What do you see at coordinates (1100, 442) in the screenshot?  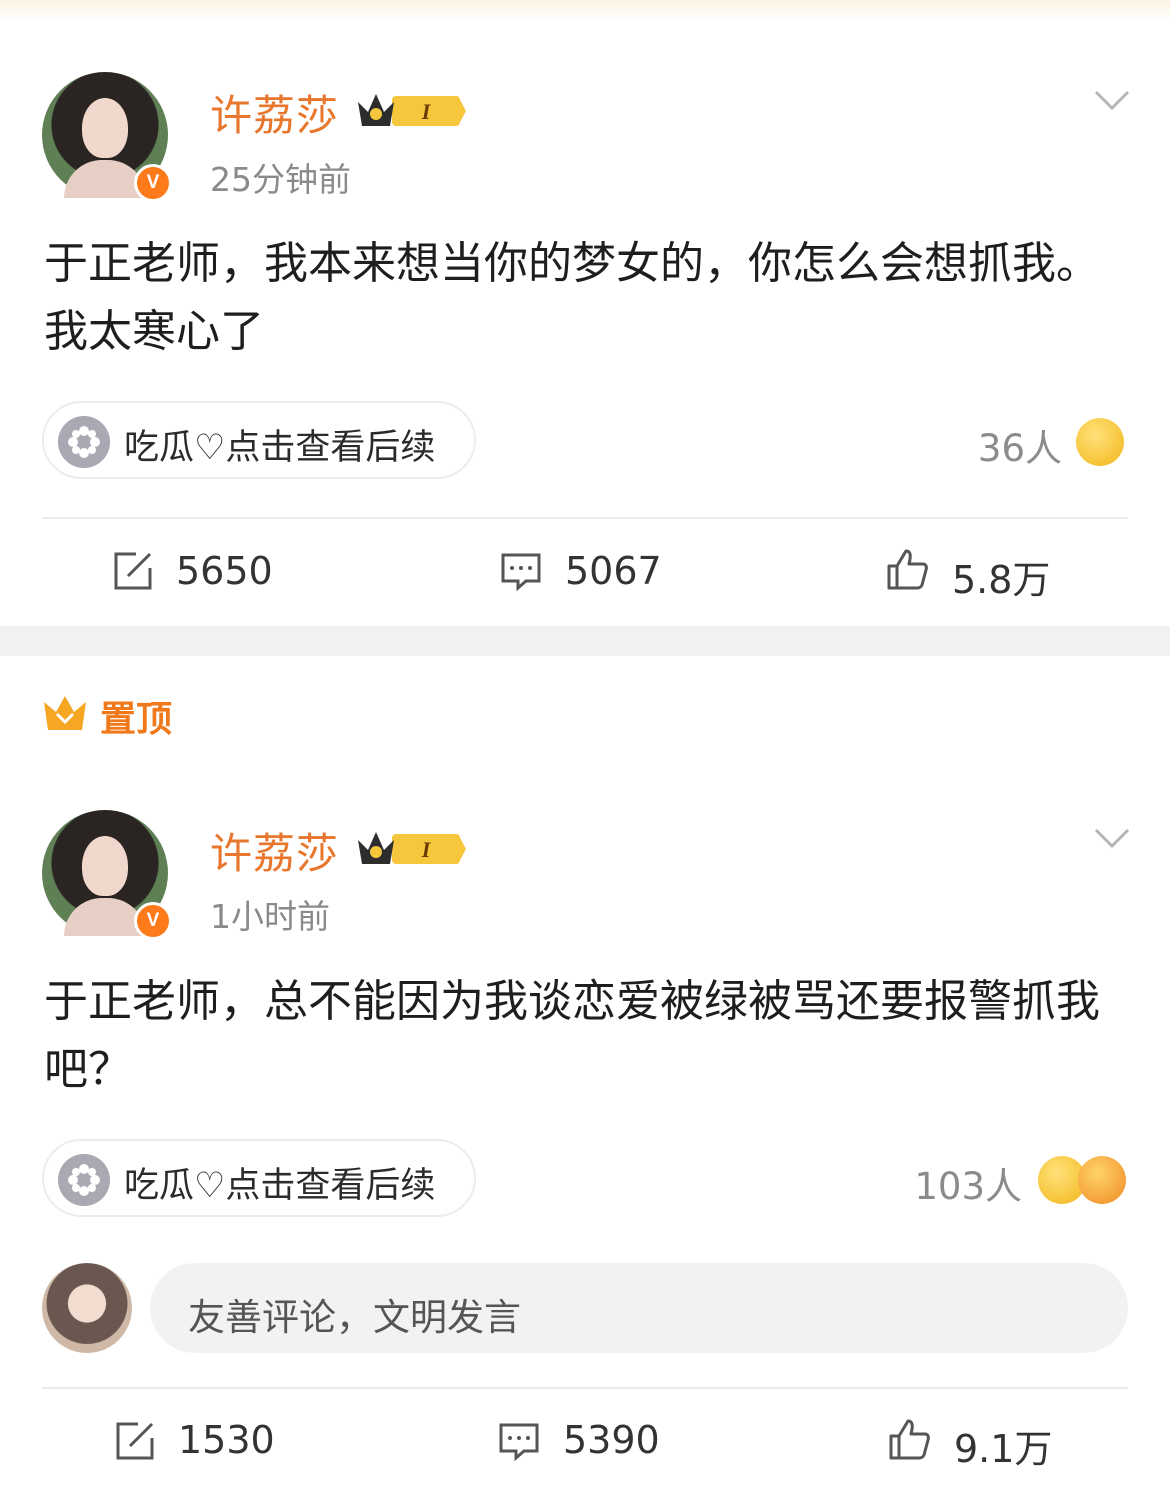 I see `laugh-emoji-icon` at bounding box center [1100, 442].